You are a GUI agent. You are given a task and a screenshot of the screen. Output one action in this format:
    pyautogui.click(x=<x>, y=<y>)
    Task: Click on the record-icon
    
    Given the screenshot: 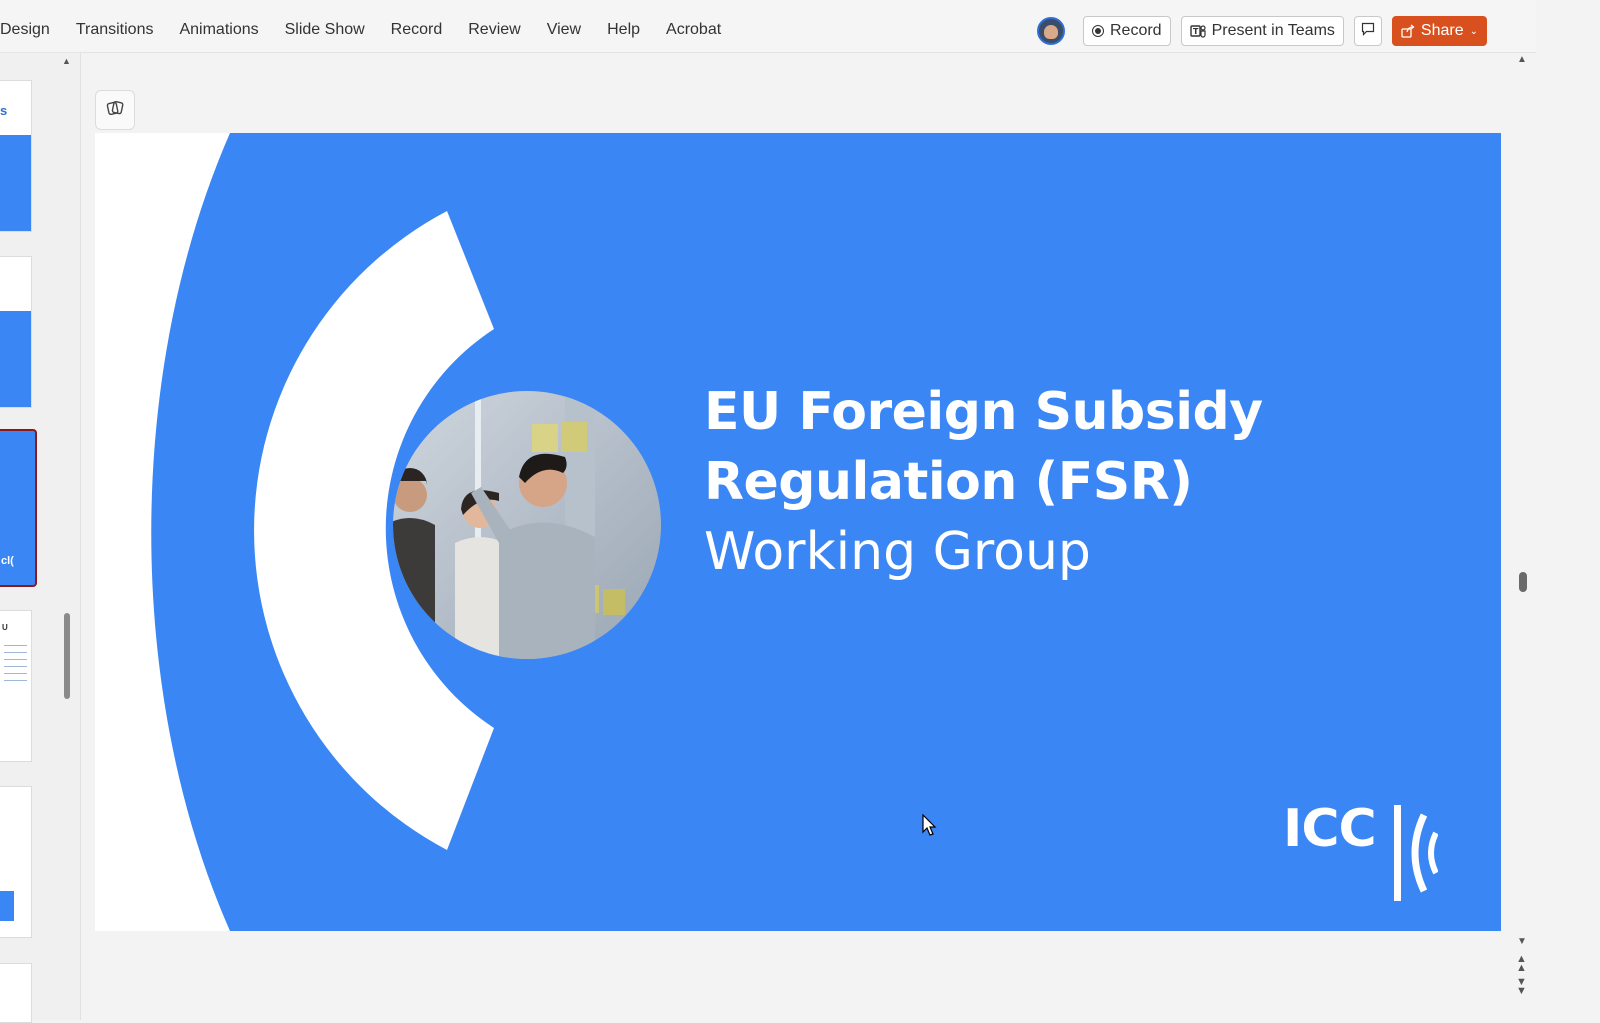 What is the action you would take?
    pyautogui.click(x=1098, y=31)
    